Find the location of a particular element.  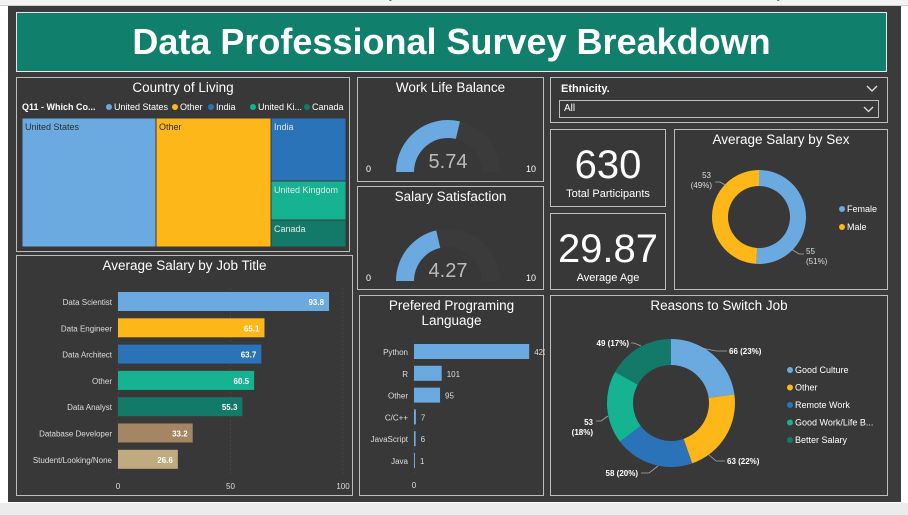

data-label: 63 (22%) is located at coordinates (743, 461).